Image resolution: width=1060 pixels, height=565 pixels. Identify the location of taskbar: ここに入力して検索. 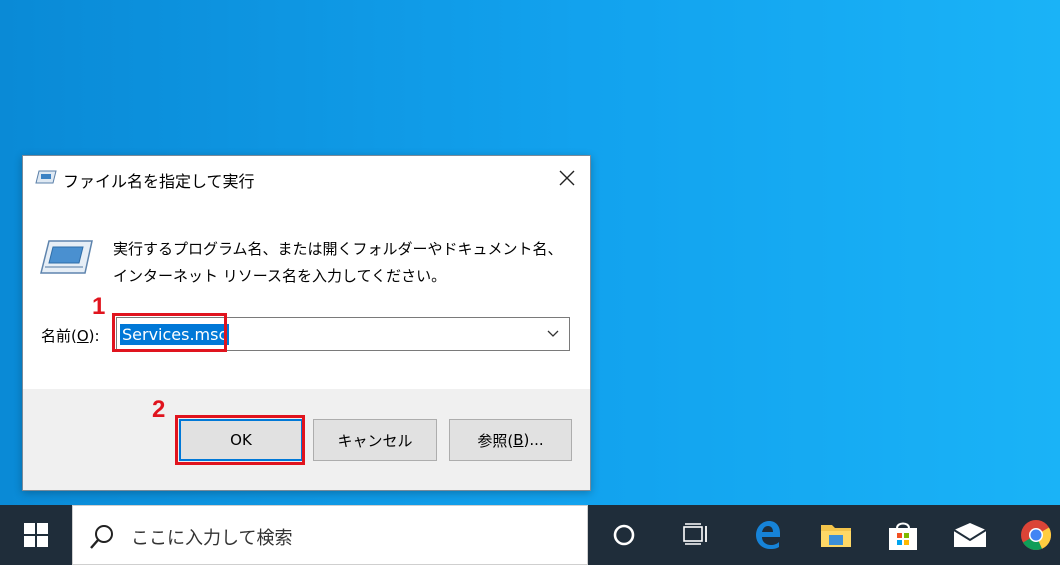
(530, 535).